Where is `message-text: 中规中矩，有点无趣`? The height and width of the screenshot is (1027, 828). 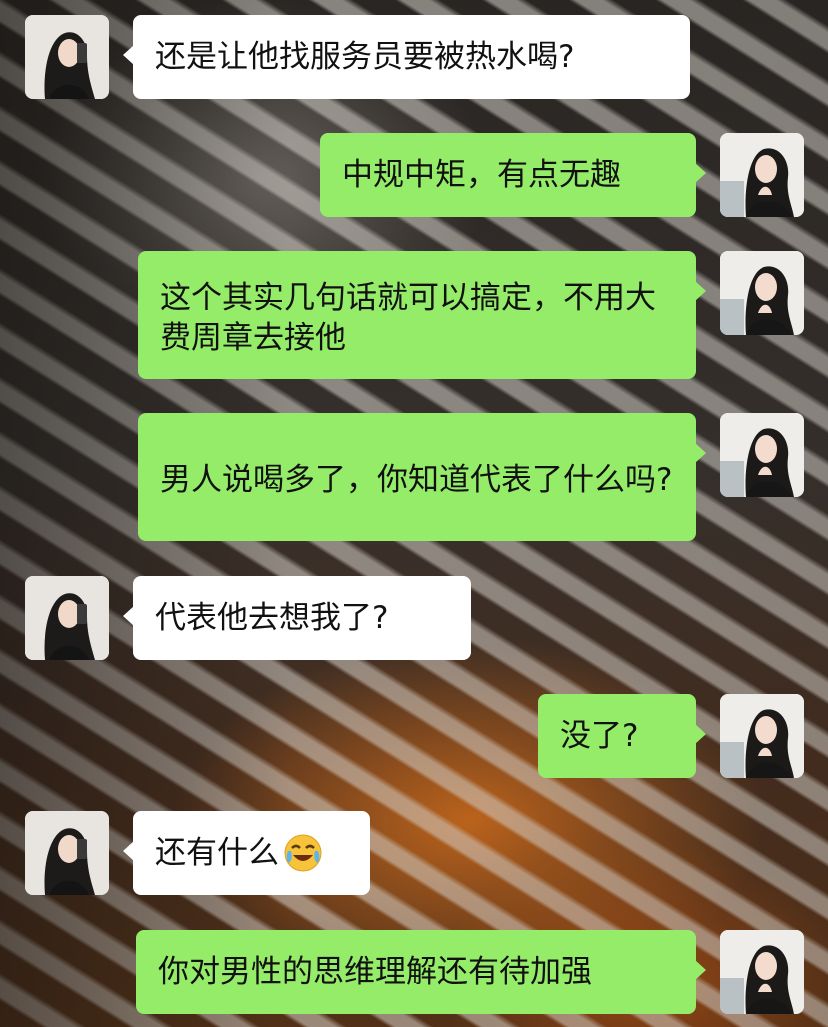
message-text: 中规中矩，有点无趣 is located at coordinates (481, 175).